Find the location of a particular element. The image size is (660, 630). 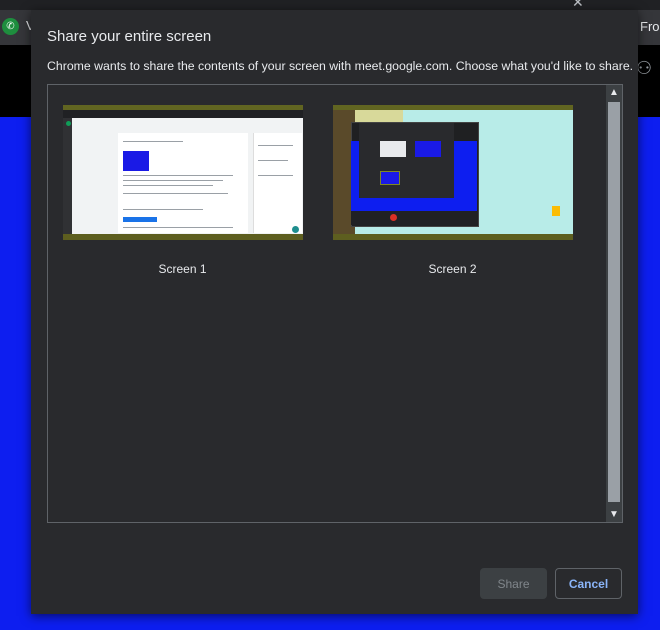

dialog-title: Share your entire screen is located at coordinates (129, 36).